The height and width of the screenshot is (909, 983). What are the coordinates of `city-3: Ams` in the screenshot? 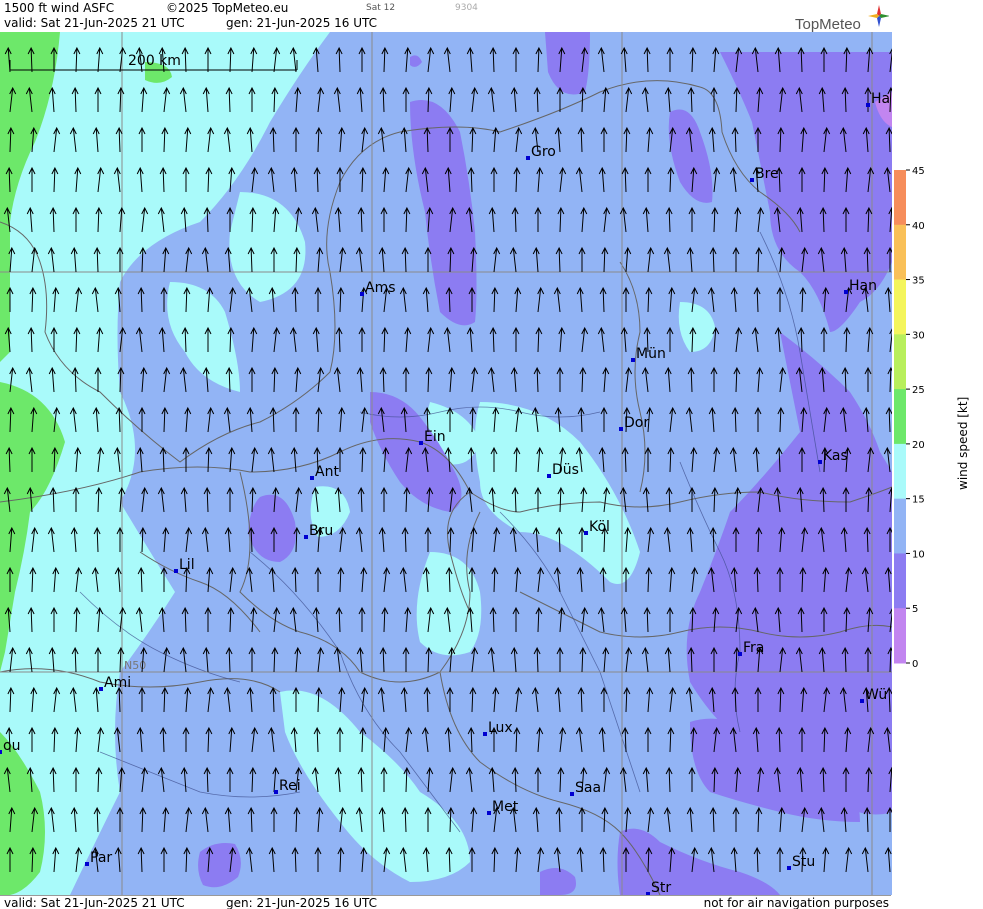 It's located at (378, 288).